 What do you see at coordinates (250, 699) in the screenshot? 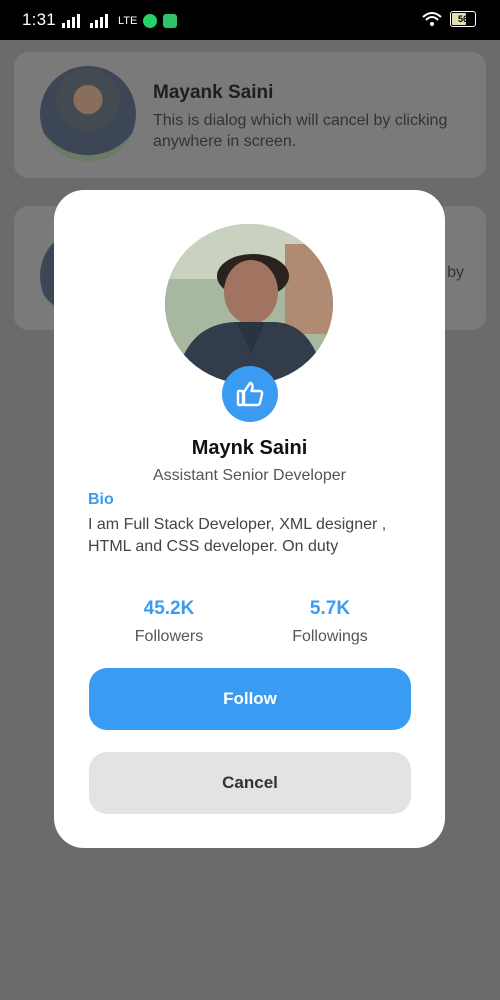
I see `follow-button: Follow` at bounding box center [250, 699].